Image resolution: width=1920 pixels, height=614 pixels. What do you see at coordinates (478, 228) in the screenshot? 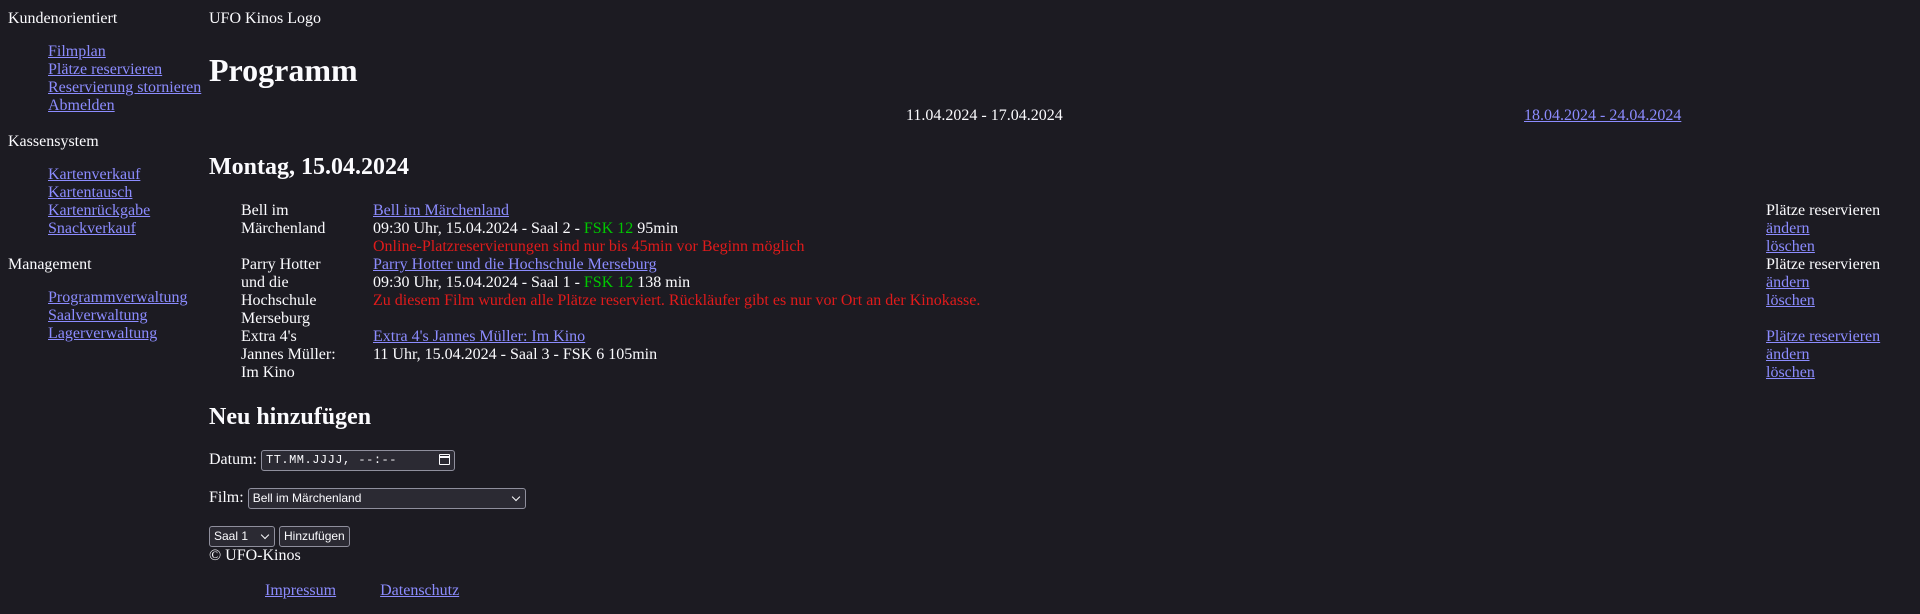
I see `show-time: 09:30 Uhr, 15.04.2024 - Saal 2 -` at bounding box center [478, 228].